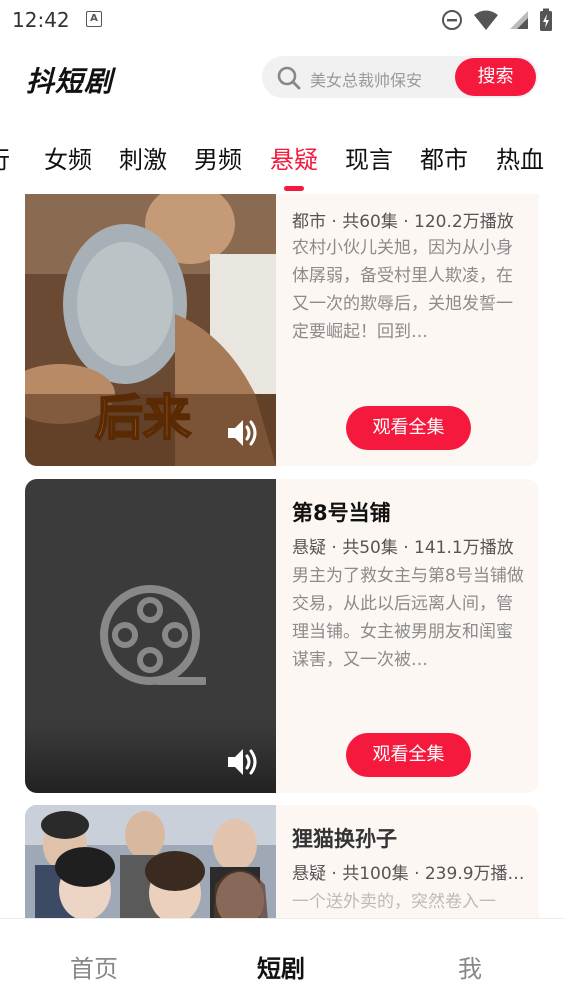 The width and height of the screenshot is (565, 1005). What do you see at coordinates (486, 20) in the screenshot?
I see `wifi-icon` at bounding box center [486, 20].